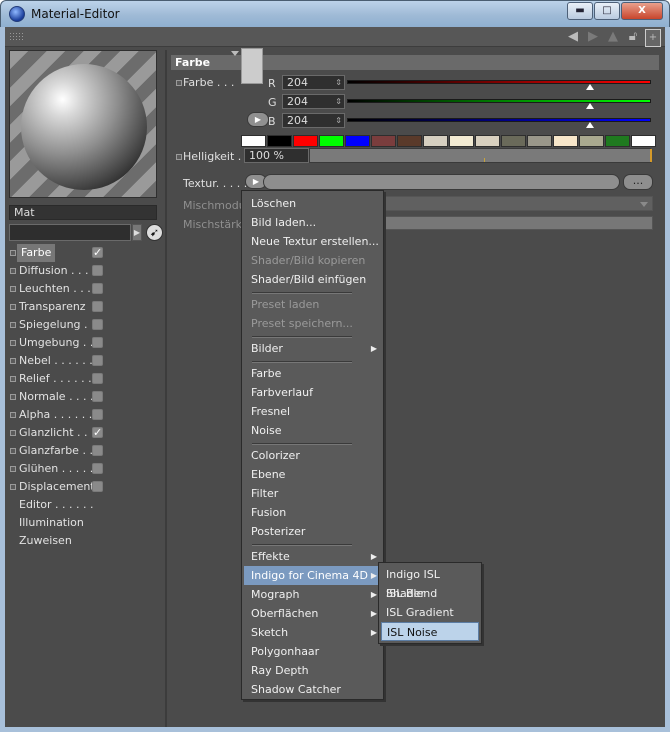  What do you see at coordinates (85, 415) in the screenshot?
I see `channel-item: Alpha . . . . . .` at bounding box center [85, 415].